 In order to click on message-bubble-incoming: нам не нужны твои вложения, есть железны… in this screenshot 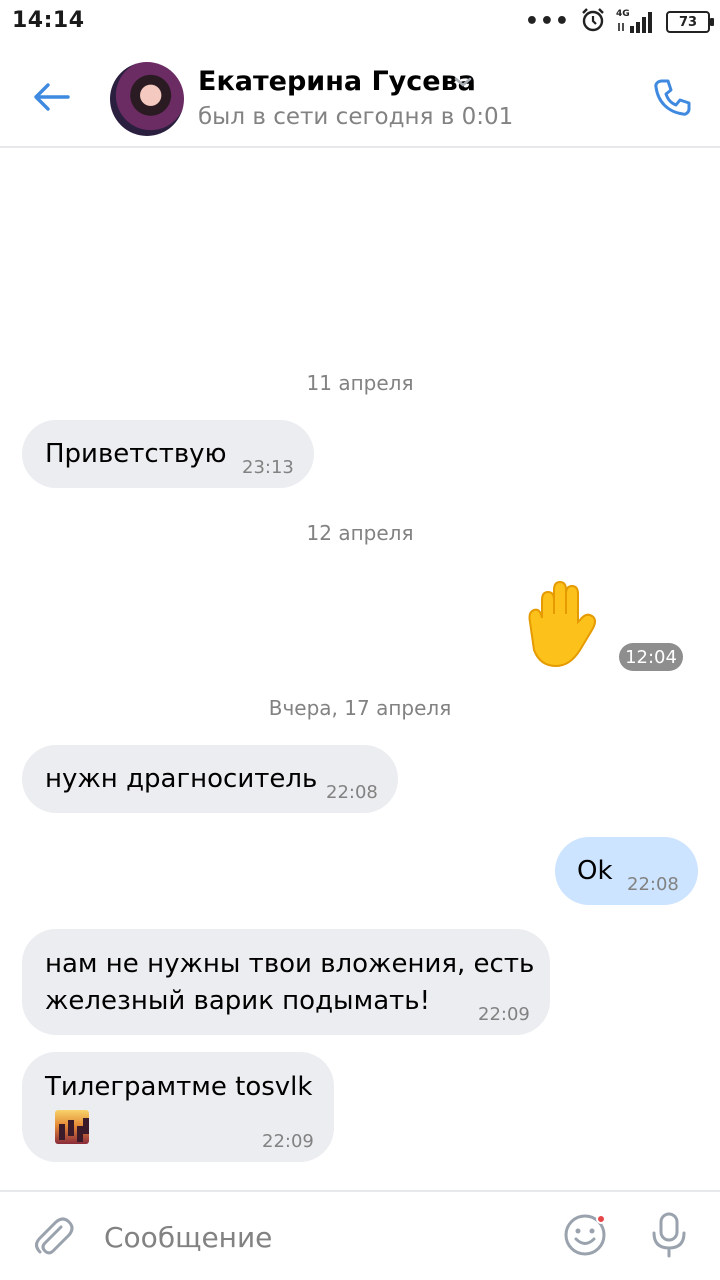, I will do `click(286, 982)`.